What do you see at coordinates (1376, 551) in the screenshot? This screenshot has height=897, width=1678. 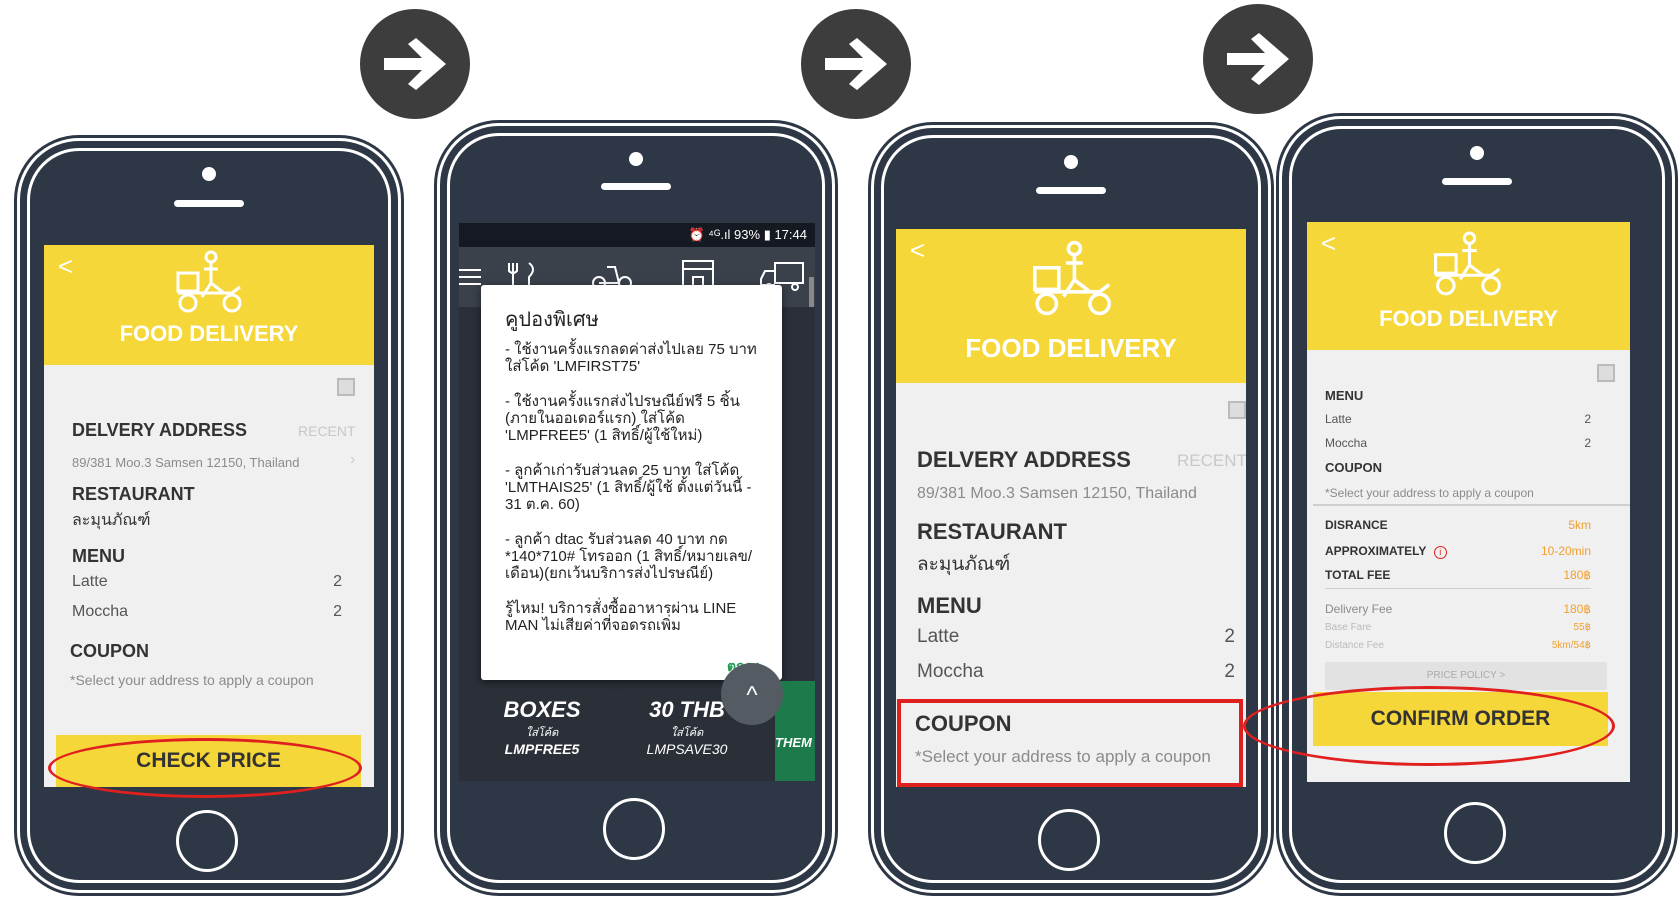 I see `approx-label: APPROXIMATELY` at bounding box center [1376, 551].